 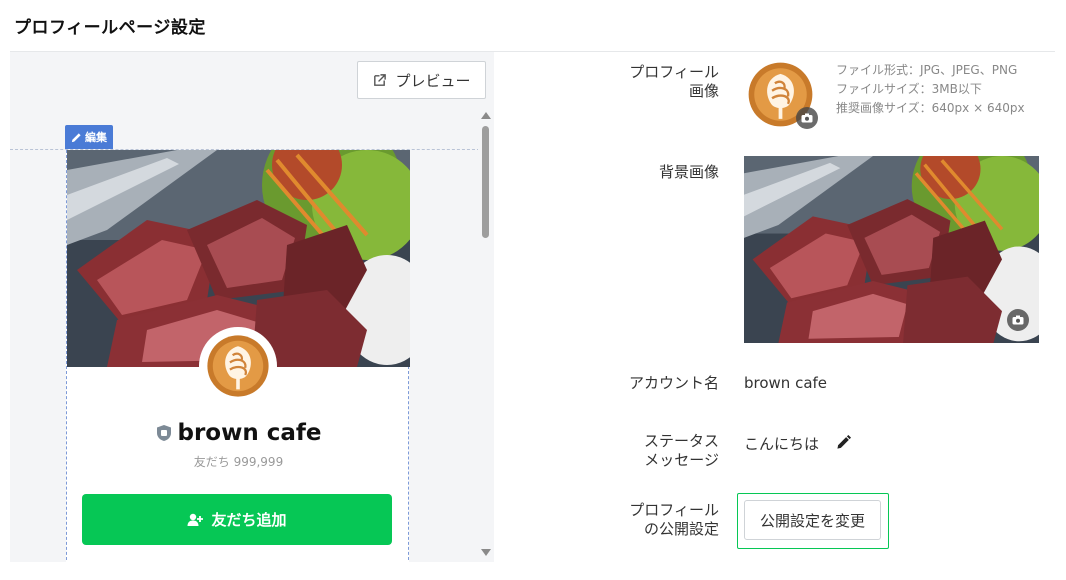 I want to click on account-name-label: アカウント名, so click(x=673, y=383).